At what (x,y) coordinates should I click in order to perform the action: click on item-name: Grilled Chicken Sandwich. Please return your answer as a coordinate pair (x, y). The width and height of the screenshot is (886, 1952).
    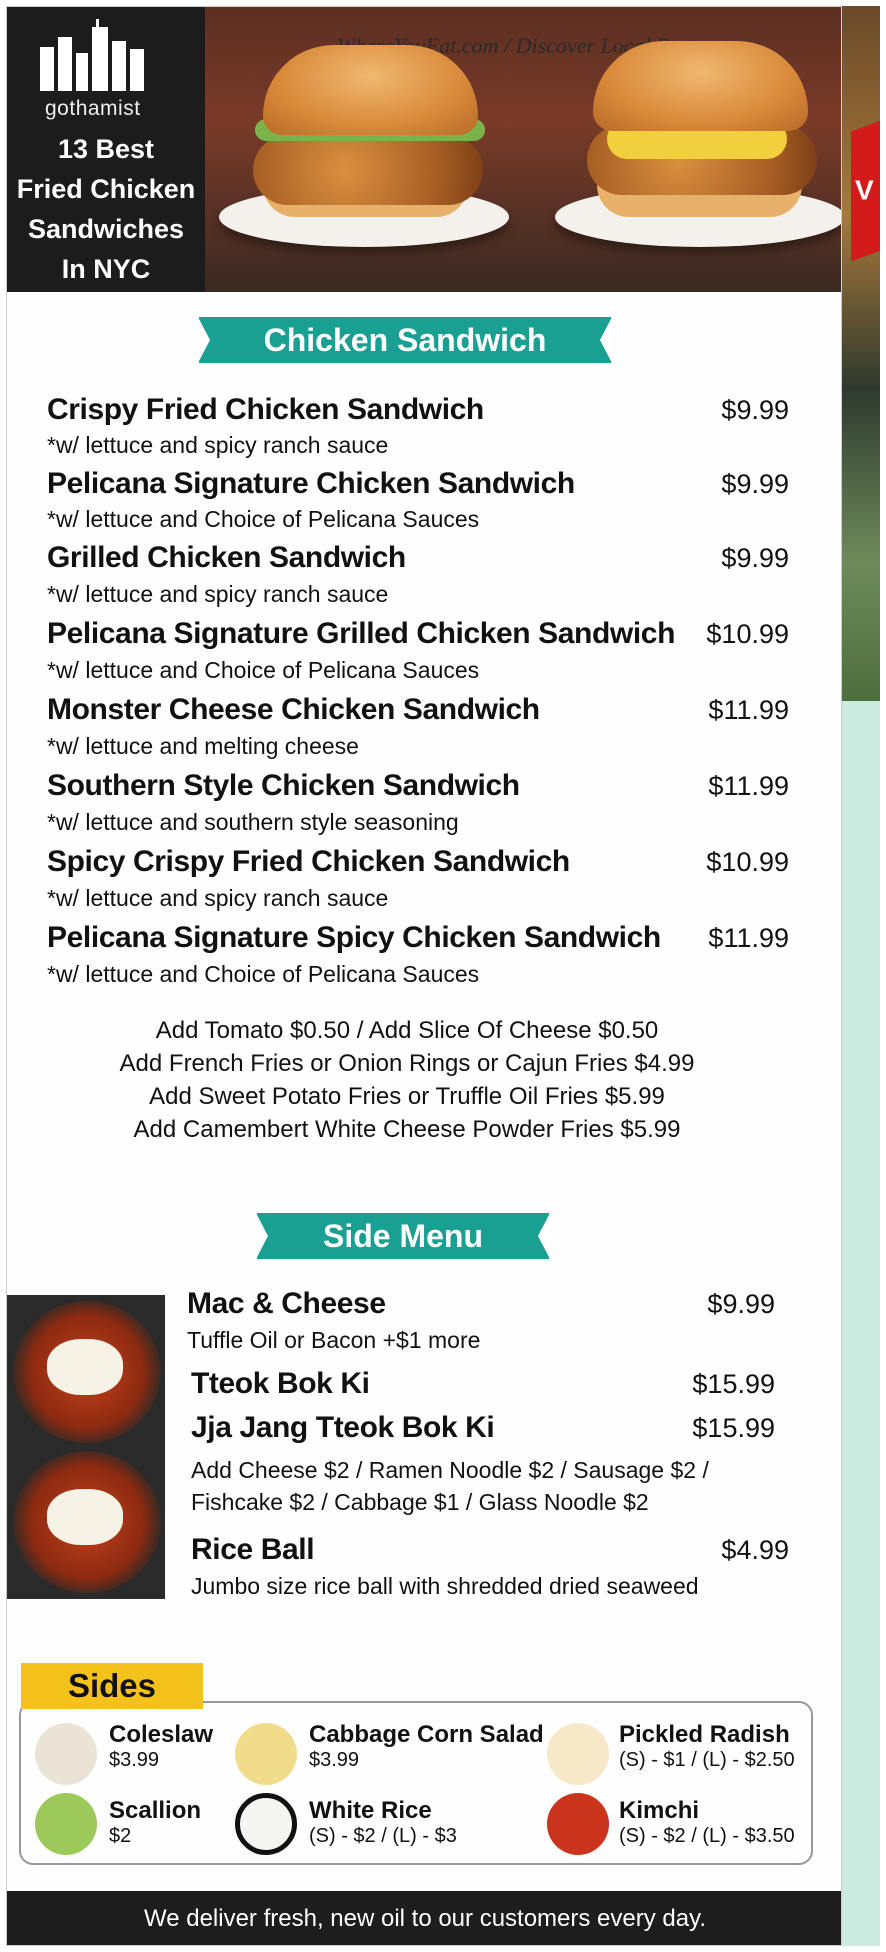
    Looking at the image, I should click on (226, 557).